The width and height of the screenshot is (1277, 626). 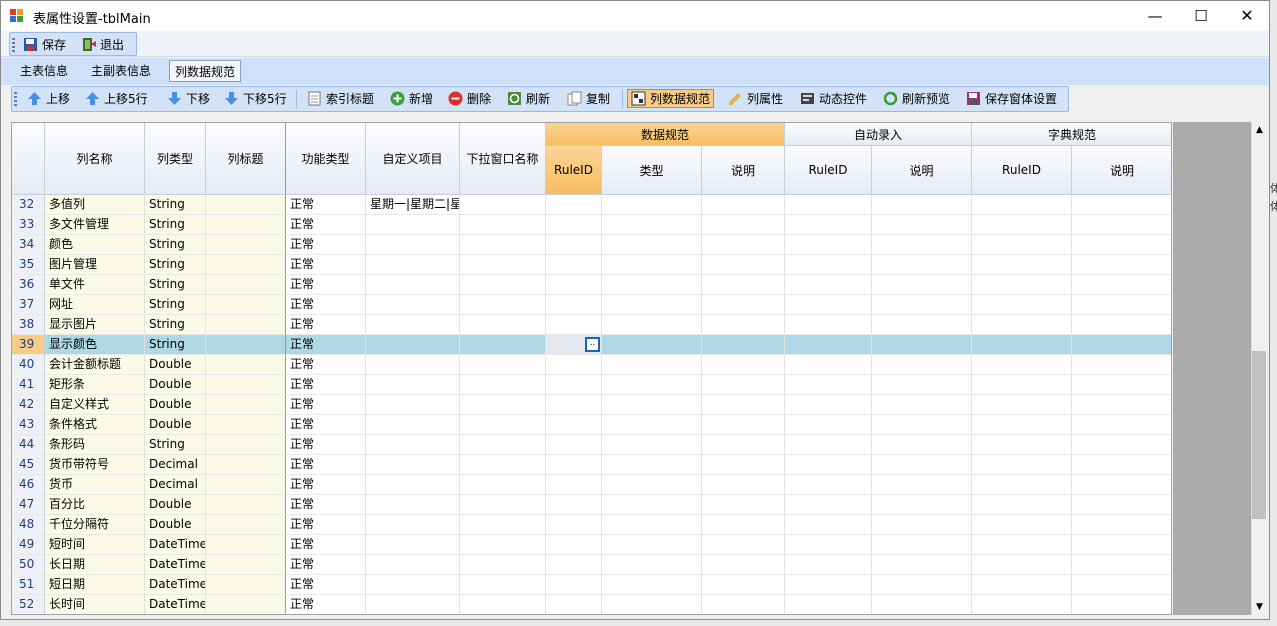 I want to click on delete-button: 删除, so click(x=469, y=98).